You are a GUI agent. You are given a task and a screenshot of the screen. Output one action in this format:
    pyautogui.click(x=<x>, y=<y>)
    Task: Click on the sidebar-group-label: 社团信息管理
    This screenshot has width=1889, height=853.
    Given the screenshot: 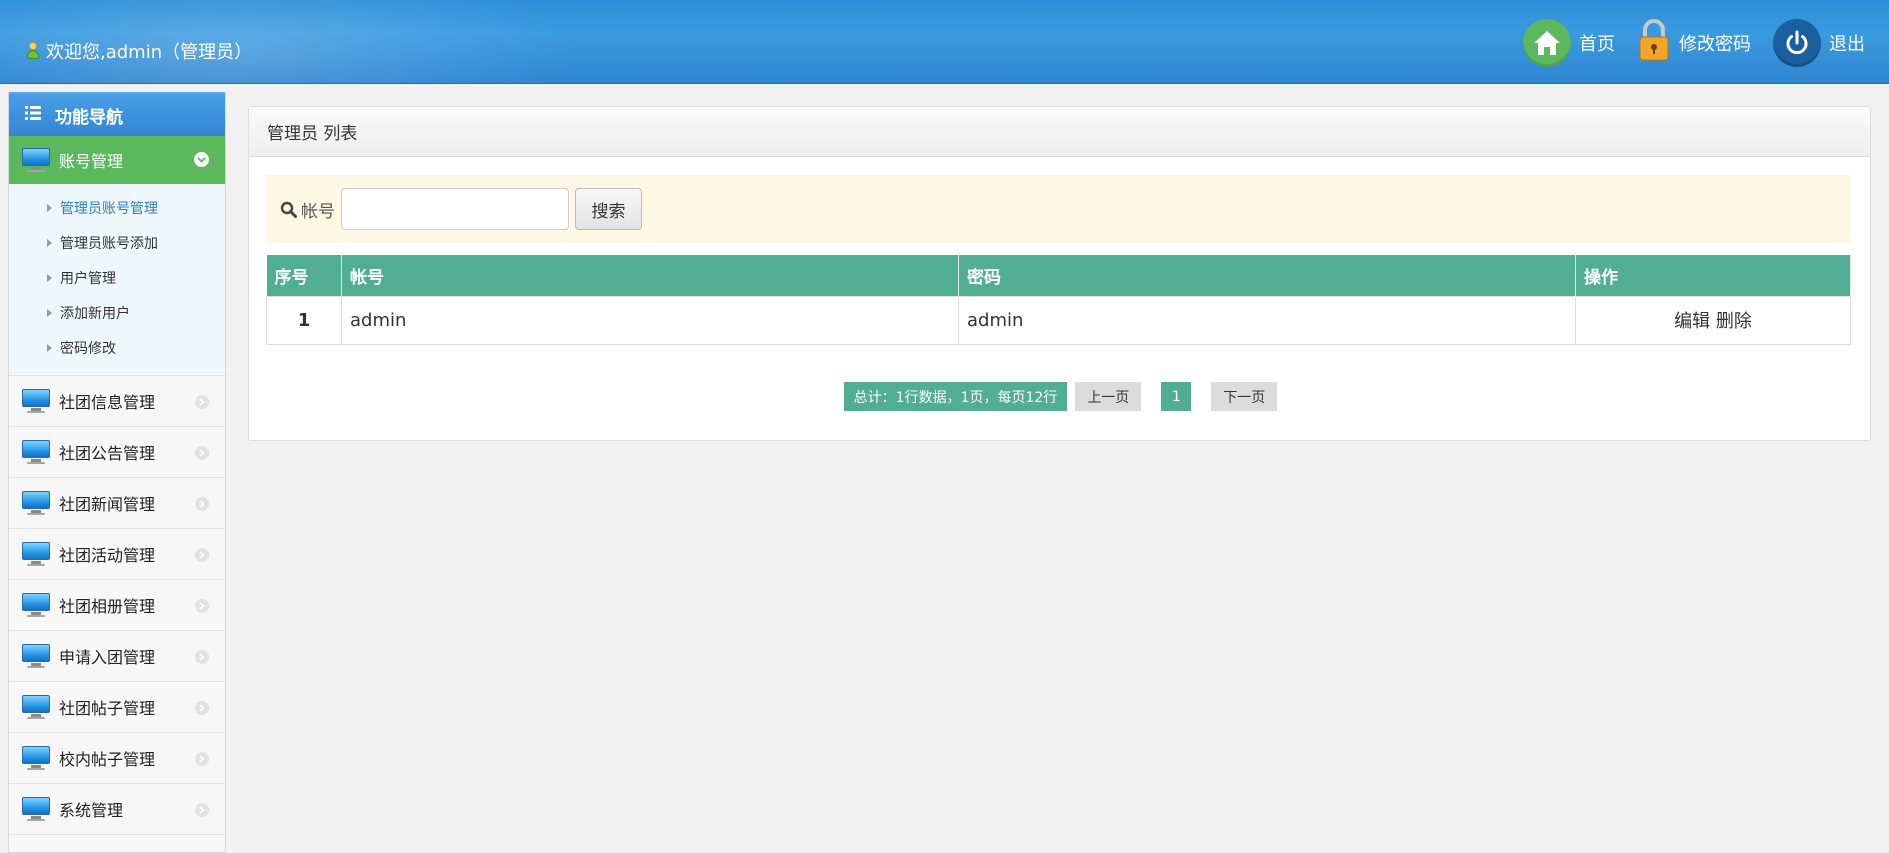 What is the action you would take?
    pyautogui.click(x=107, y=402)
    